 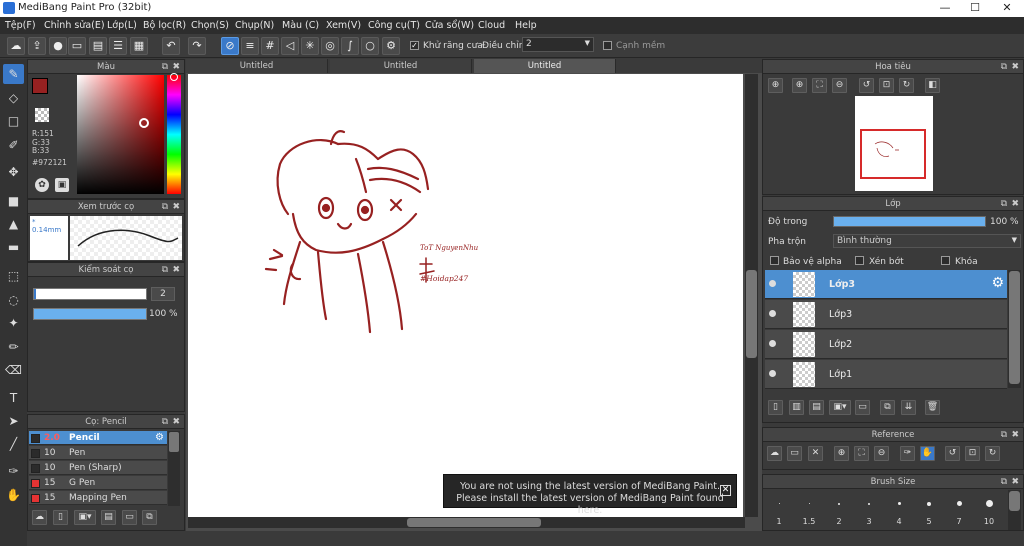 What do you see at coordinates (60, 517) in the screenshot?
I see `new-brush-icon: ▯` at bounding box center [60, 517].